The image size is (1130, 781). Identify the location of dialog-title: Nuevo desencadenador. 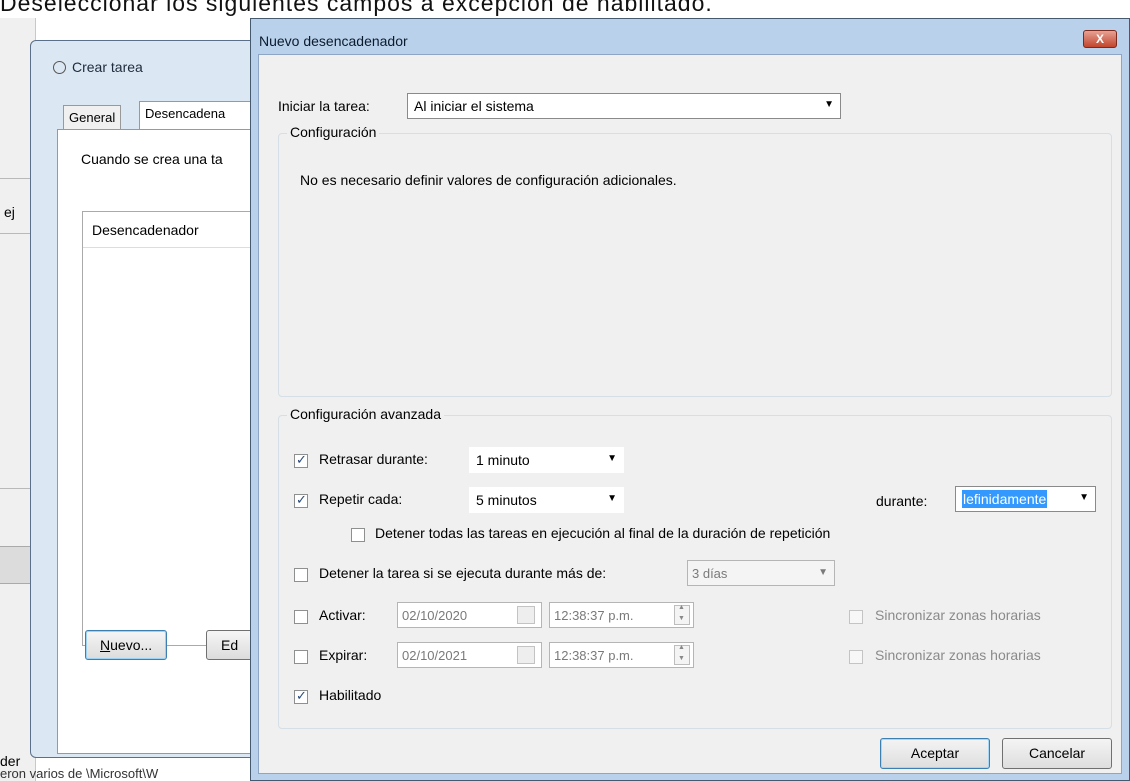
(333, 41).